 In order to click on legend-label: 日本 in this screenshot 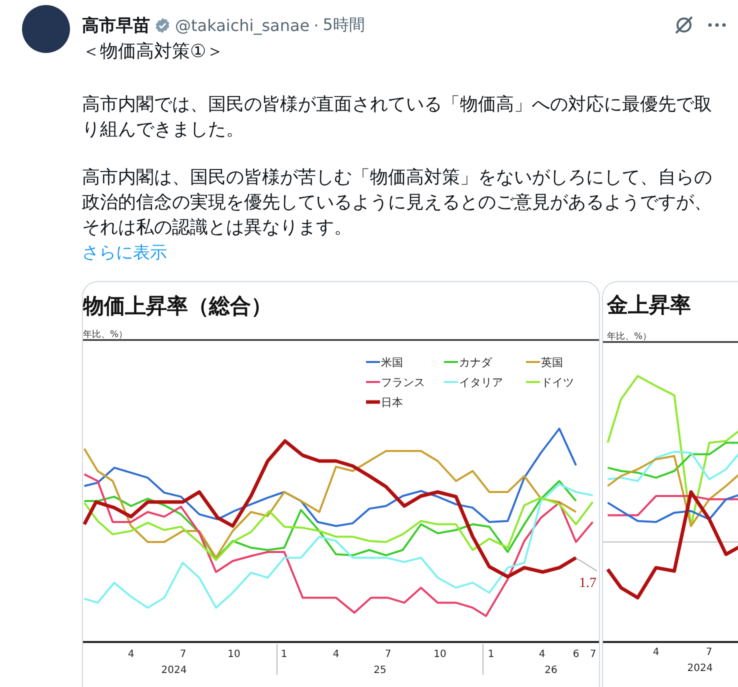, I will do `click(392, 402)`.